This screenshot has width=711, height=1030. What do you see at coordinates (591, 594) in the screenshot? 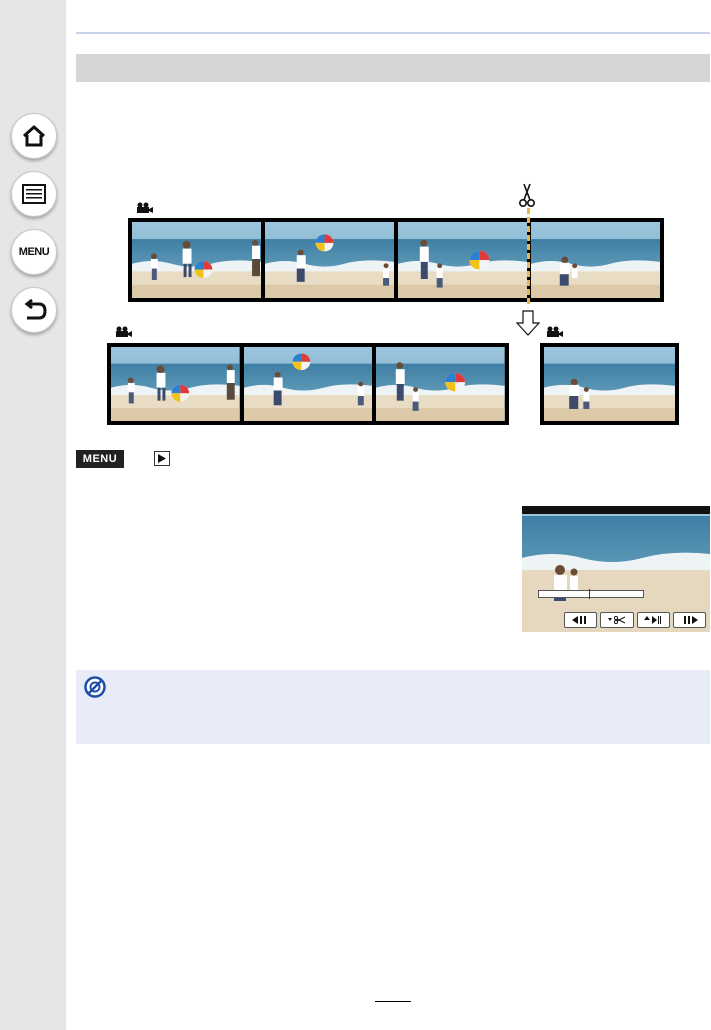
I see `progress-bar` at bounding box center [591, 594].